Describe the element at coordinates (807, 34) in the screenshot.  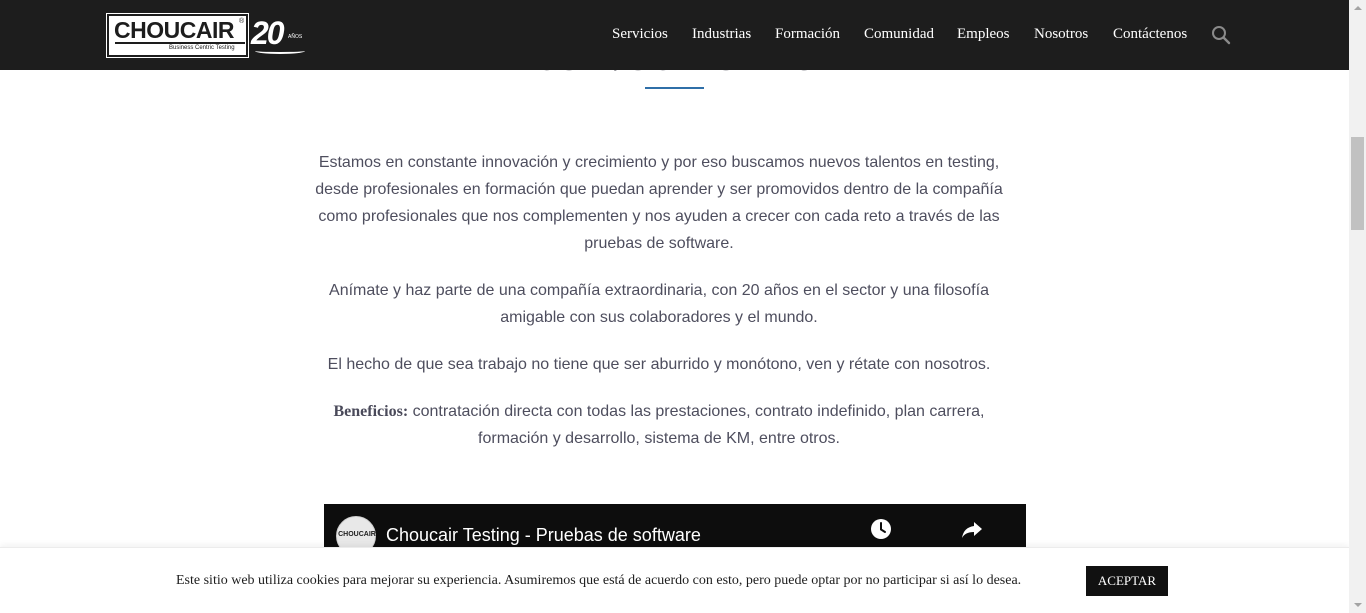
I see `nav-item-formacion: Formación` at that location.